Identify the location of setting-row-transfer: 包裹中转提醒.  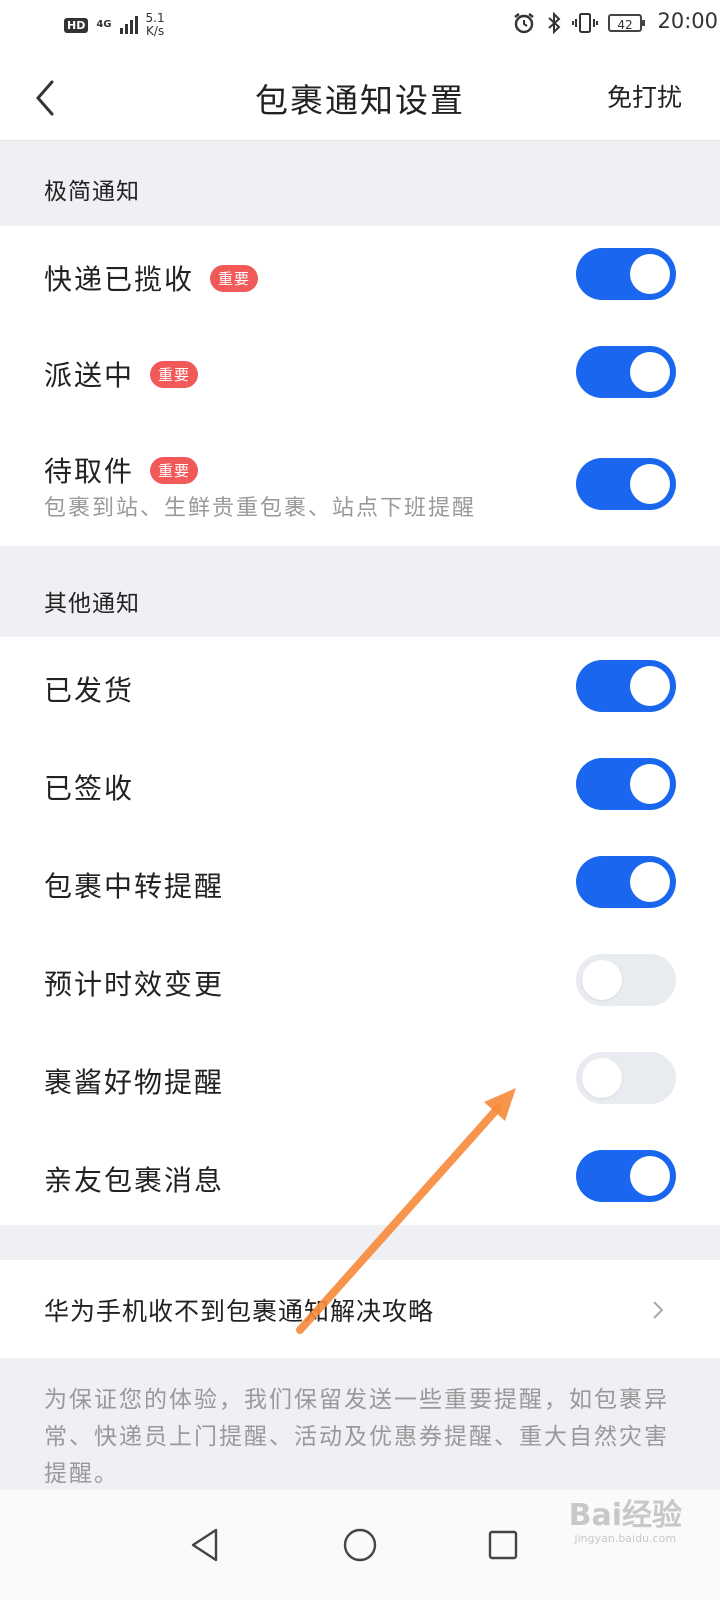
(360, 882).